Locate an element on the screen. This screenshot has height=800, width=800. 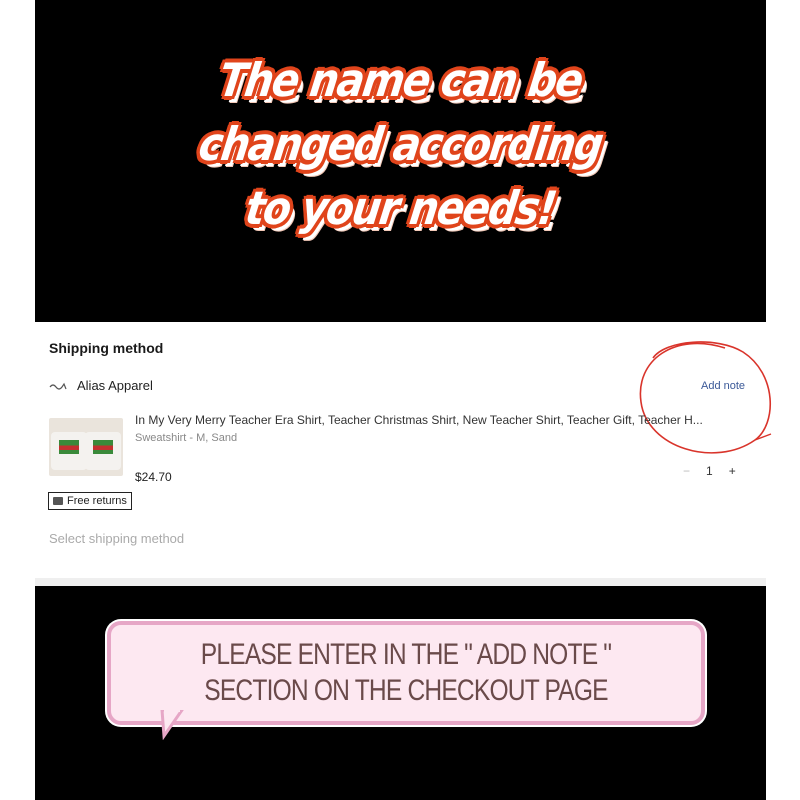
quantity-stepper: − 1 + is located at coordinates (709, 471).